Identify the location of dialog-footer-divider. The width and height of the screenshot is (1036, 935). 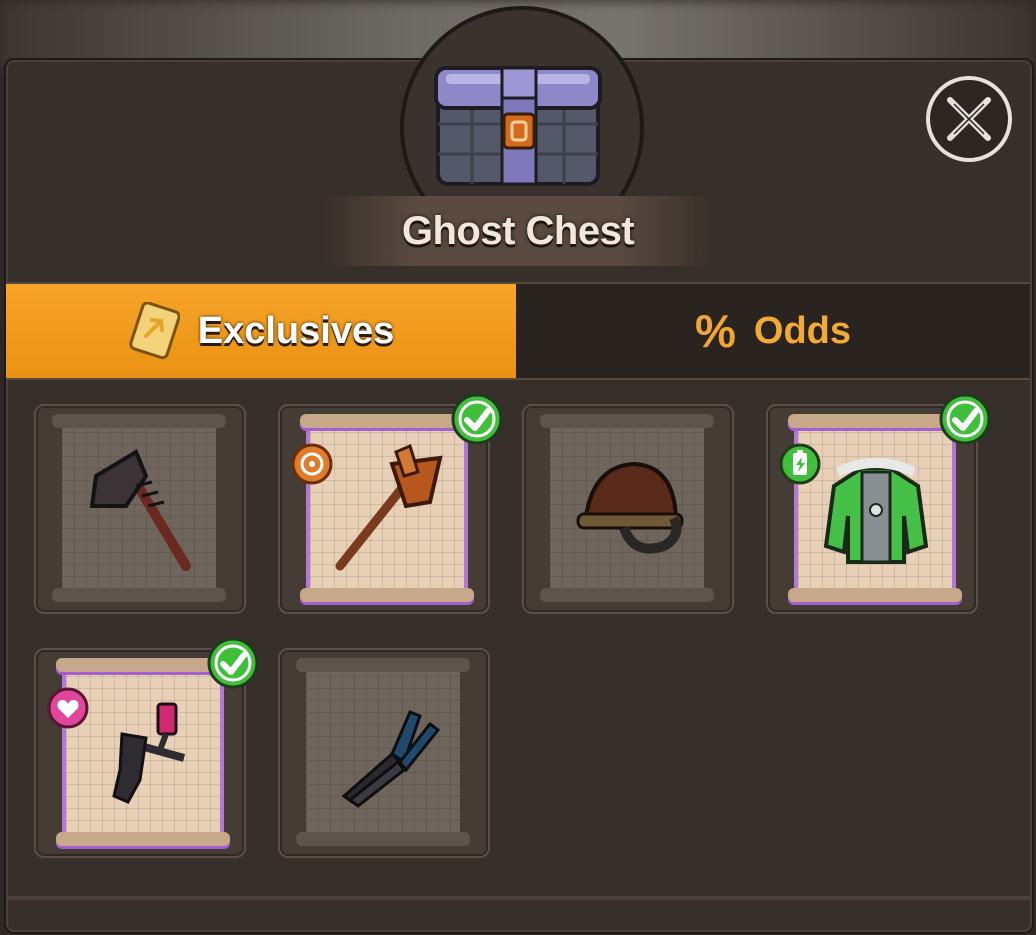
(518, 898).